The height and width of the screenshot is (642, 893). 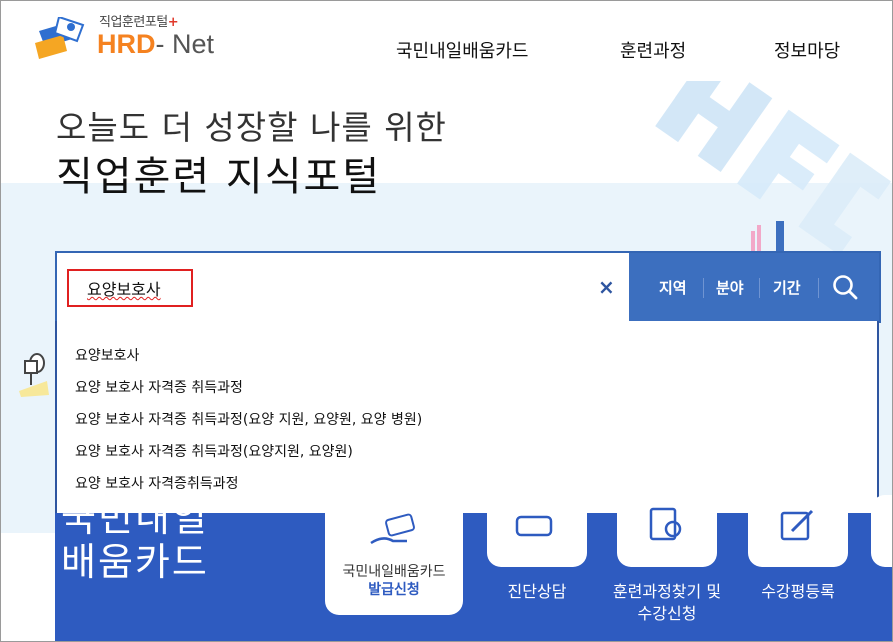 What do you see at coordinates (139, 22) in the screenshot?
I see `logo-subtitle: 직업훈련포털+` at bounding box center [139, 22].